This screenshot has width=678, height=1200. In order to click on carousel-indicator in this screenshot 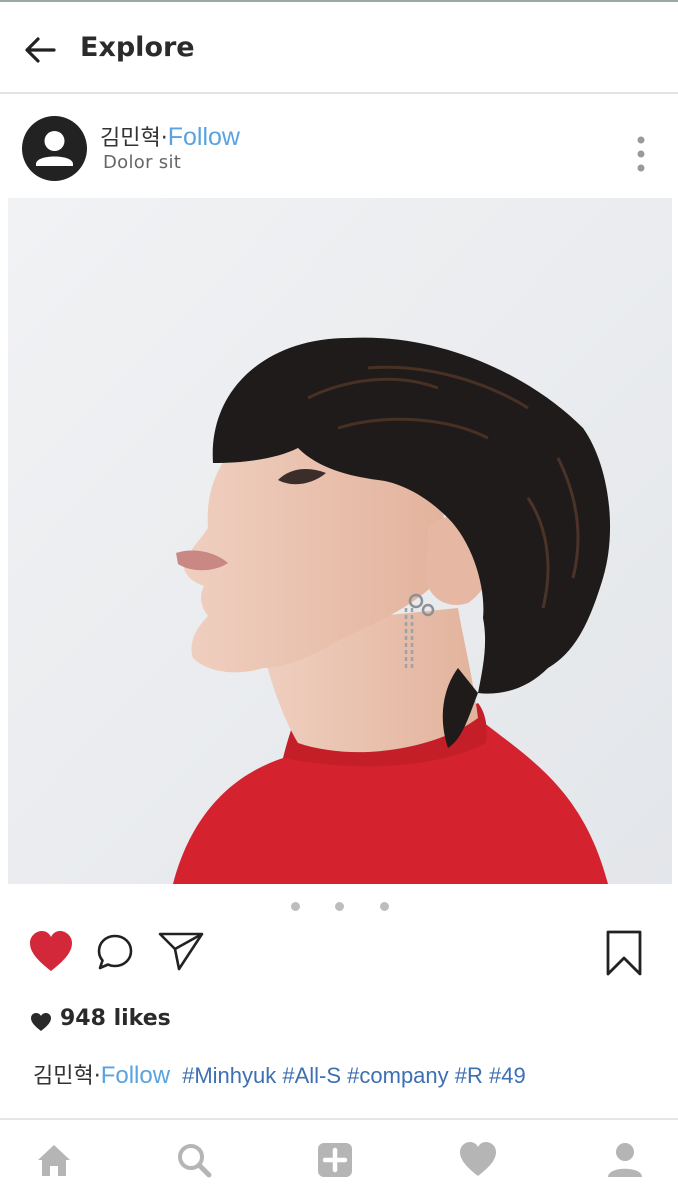, I will do `click(339, 906)`.